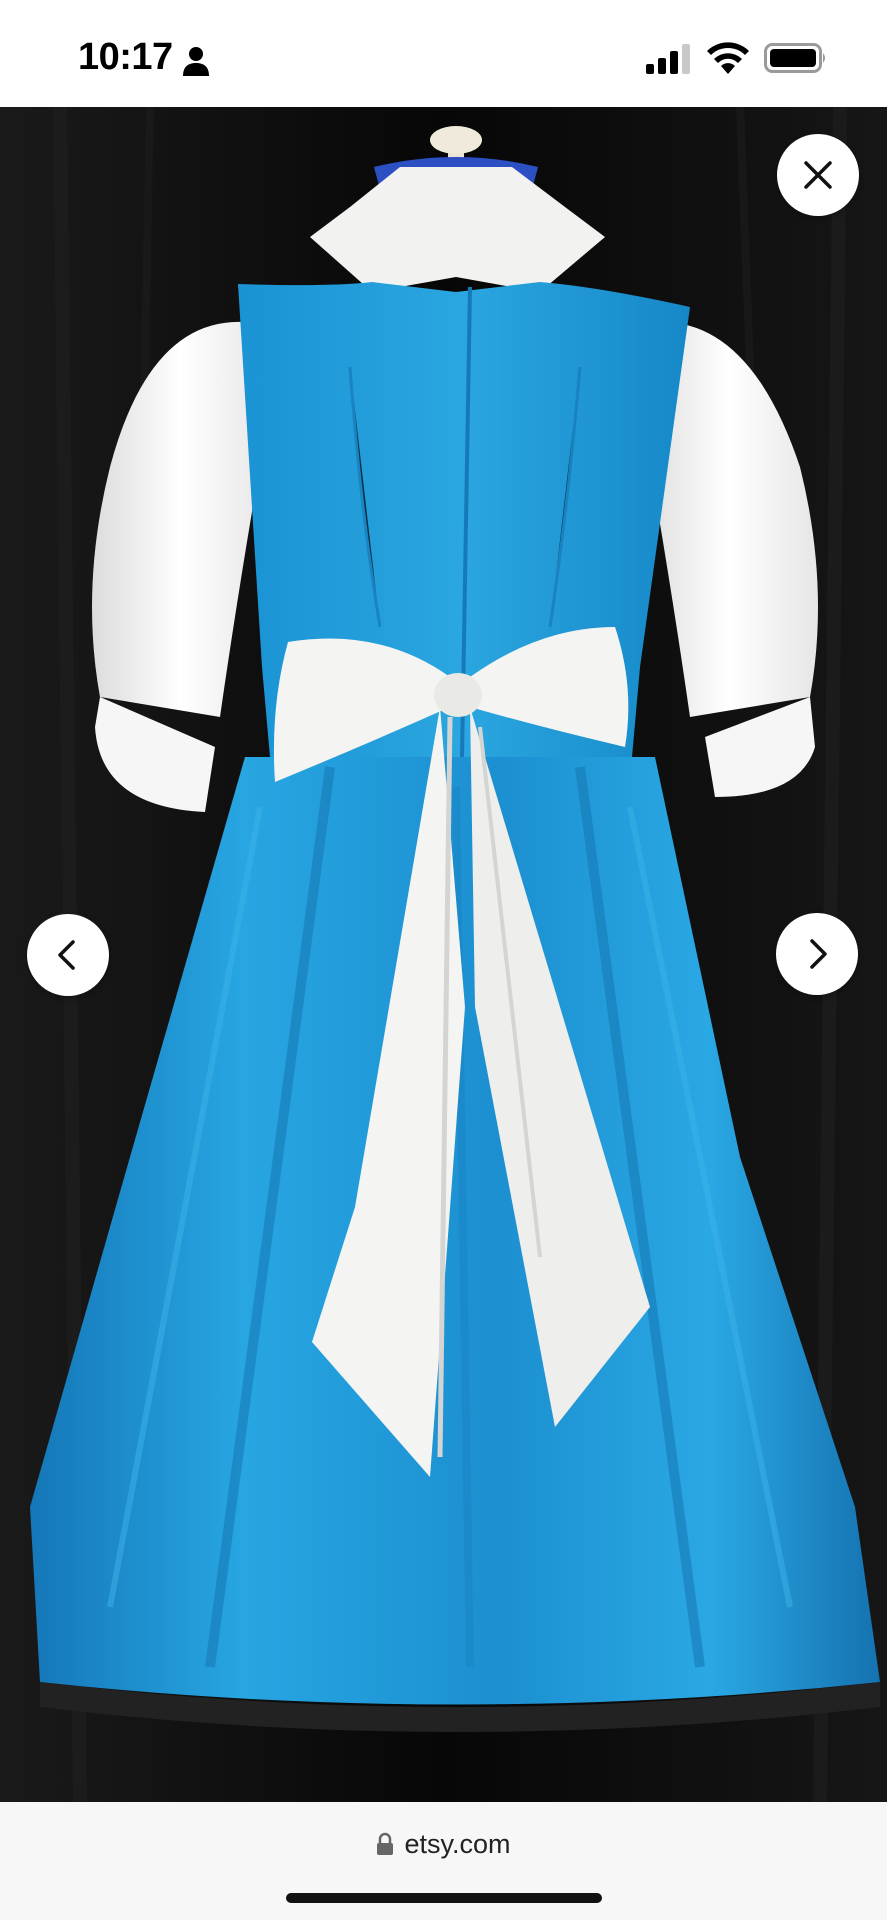 The image size is (887, 1920). Describe the element at coordinates (125, 57) in the screenshot. I see `status-time: 10:17` at that location.